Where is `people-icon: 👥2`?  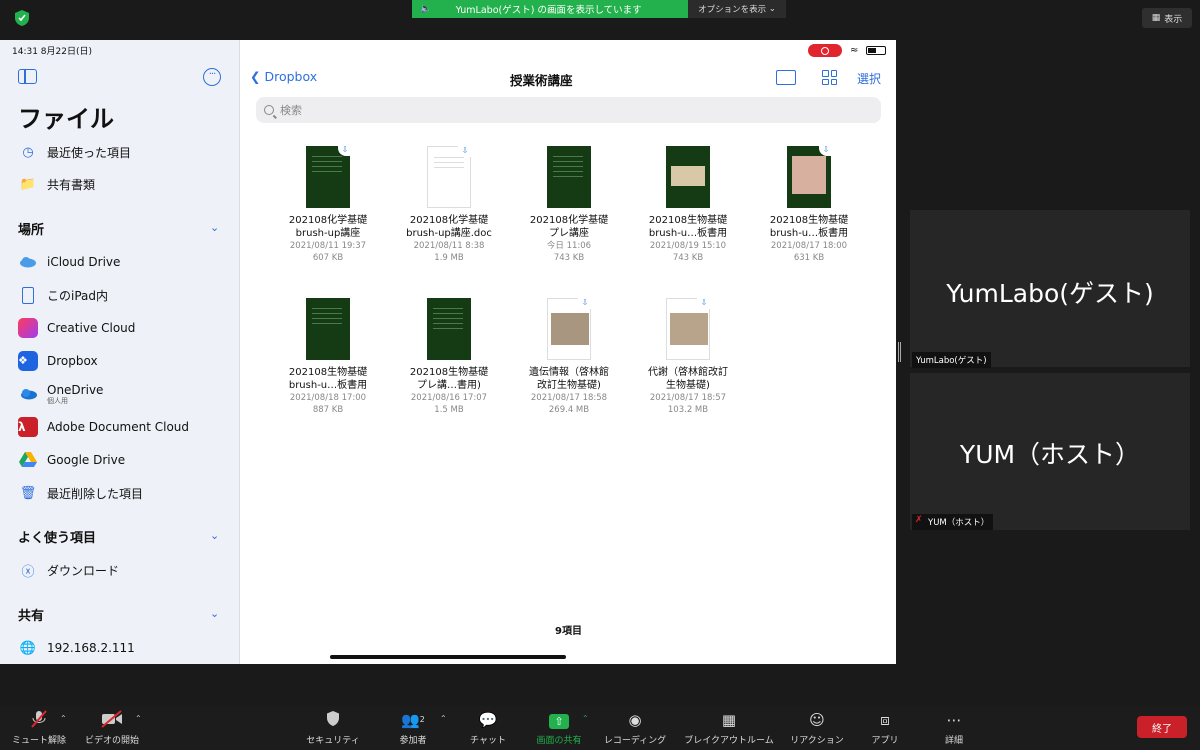 people-icon: 👥2 is located at coordinates (413, 720).